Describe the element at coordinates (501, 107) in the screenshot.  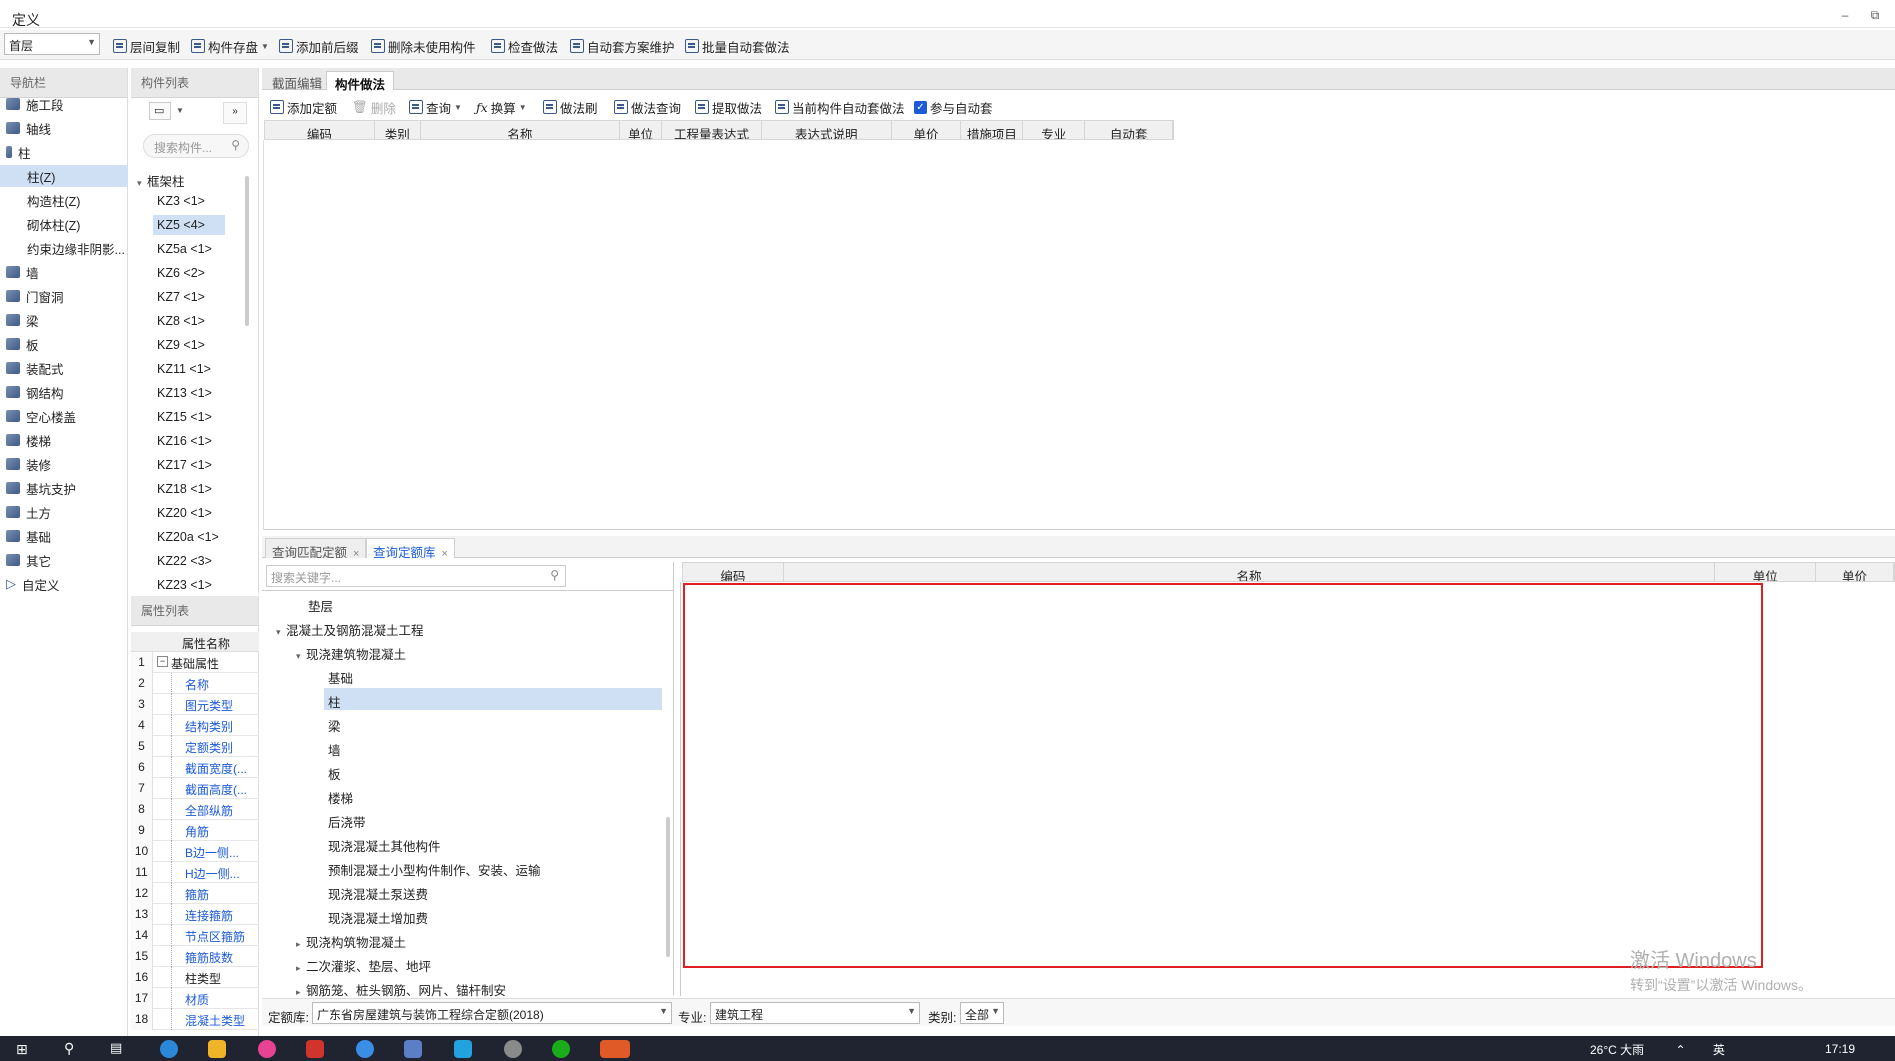
I see `convert-button: ƒx 换算 ▼` at that location.